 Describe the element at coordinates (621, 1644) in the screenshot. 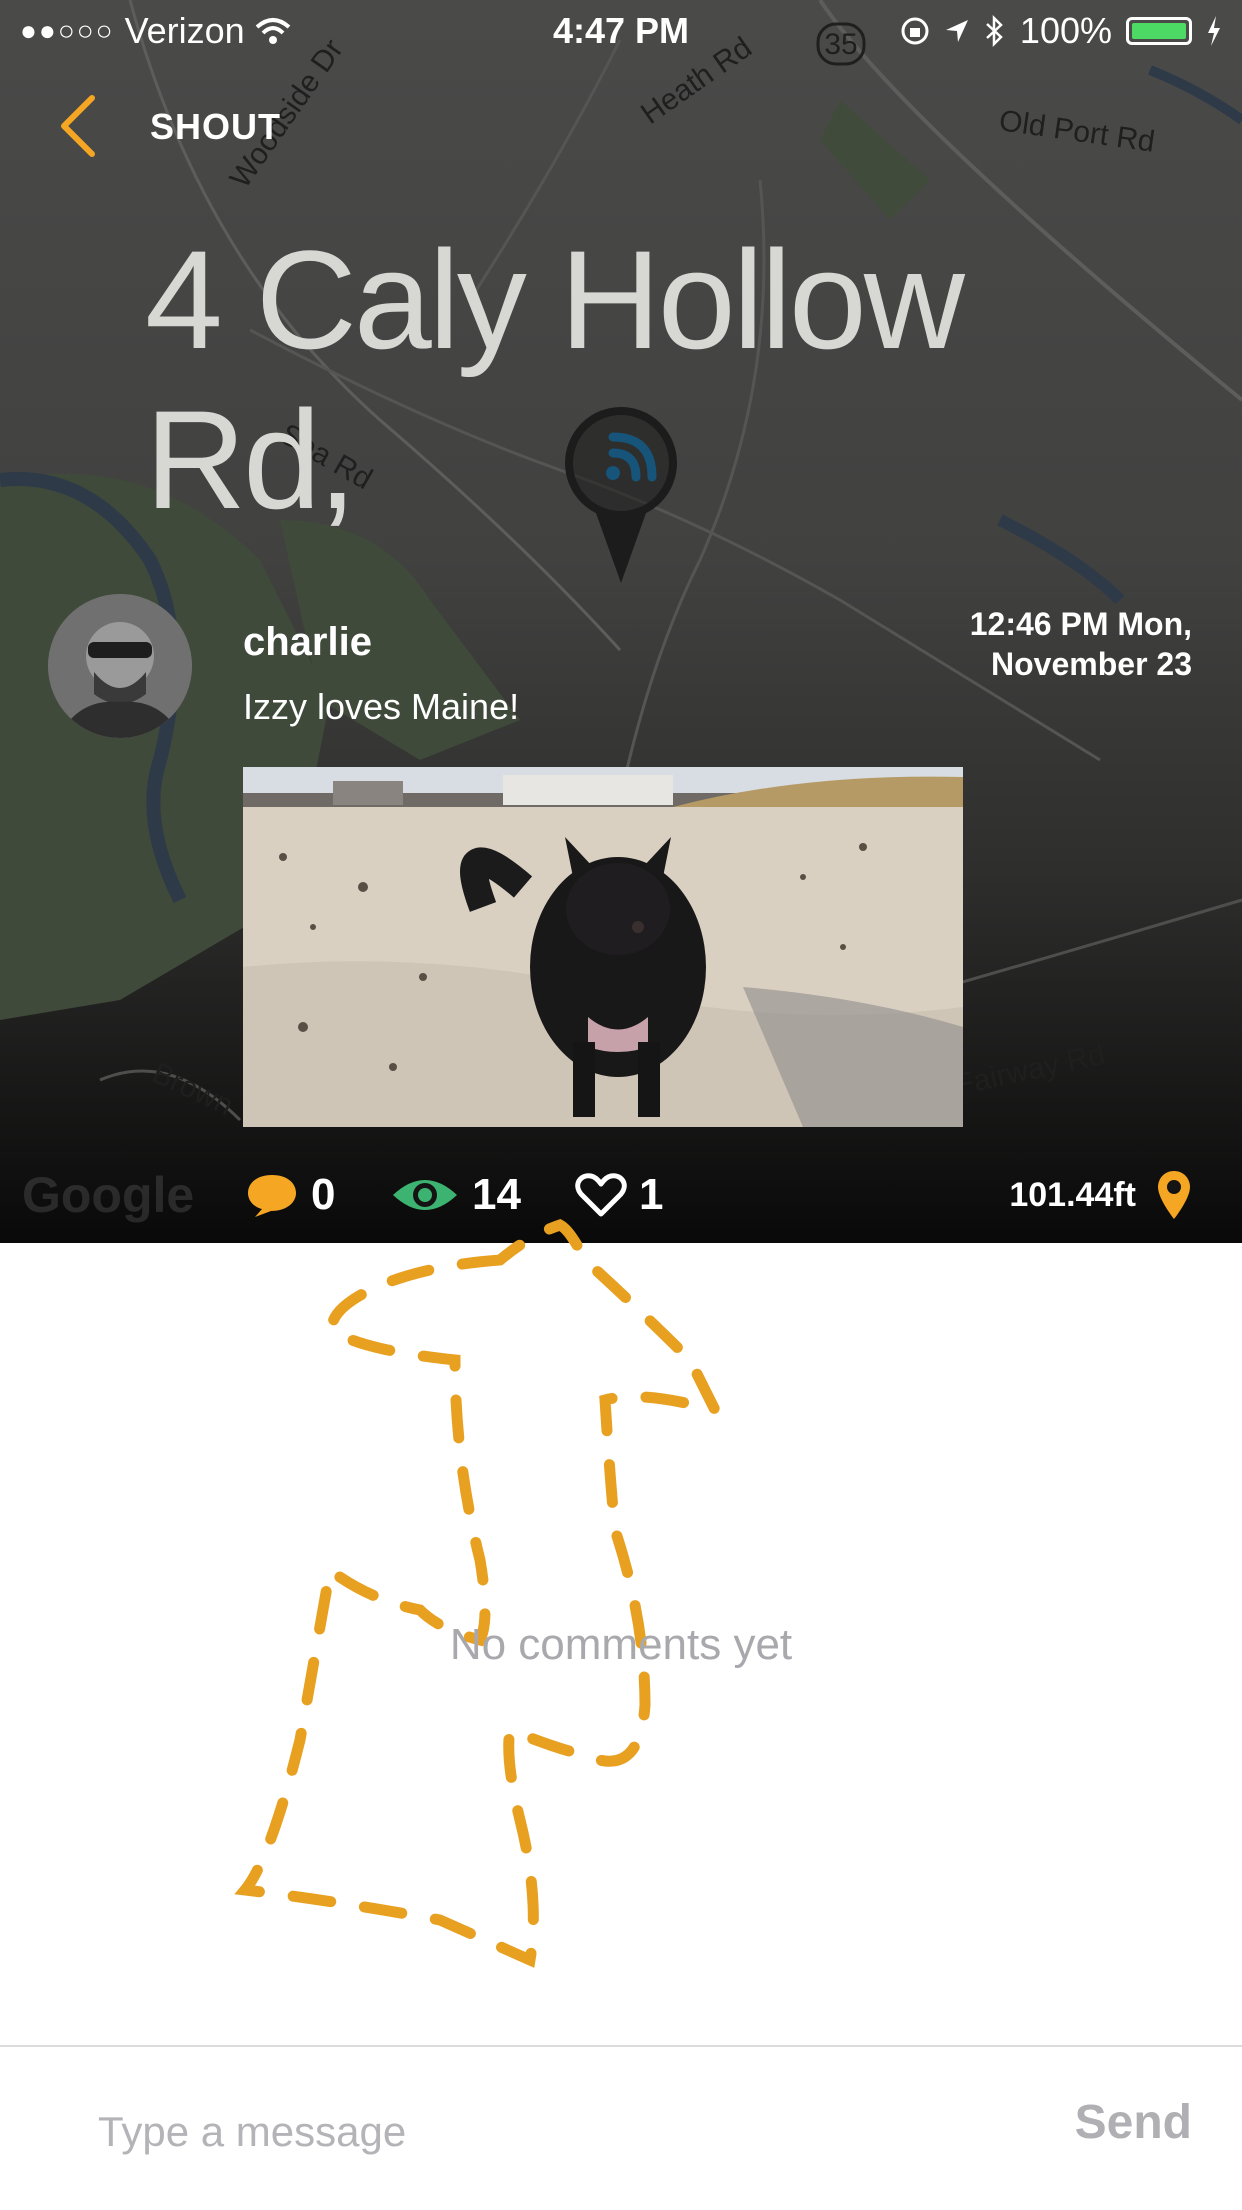

I see `no-comments-text: No comments yet` at that location.